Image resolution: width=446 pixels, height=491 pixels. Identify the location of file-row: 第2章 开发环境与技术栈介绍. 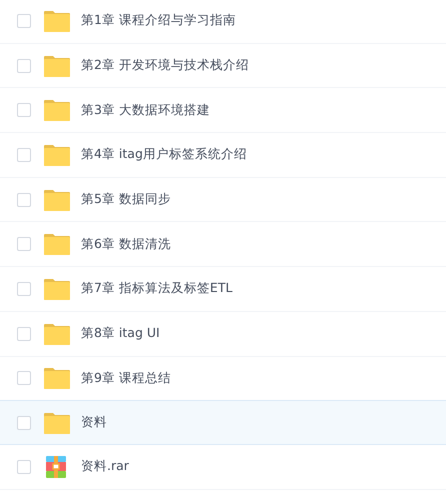
(223, 66).